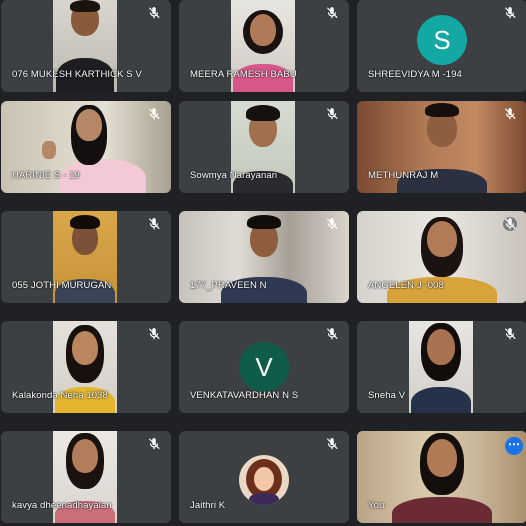 Image resolution: width=526 pixels, height=526 pixels. What do you see at coordinates (228, 285) in the screenshot?
I see `participant-name: 177_PRAVEEN N` at bounding box center [228, 285].